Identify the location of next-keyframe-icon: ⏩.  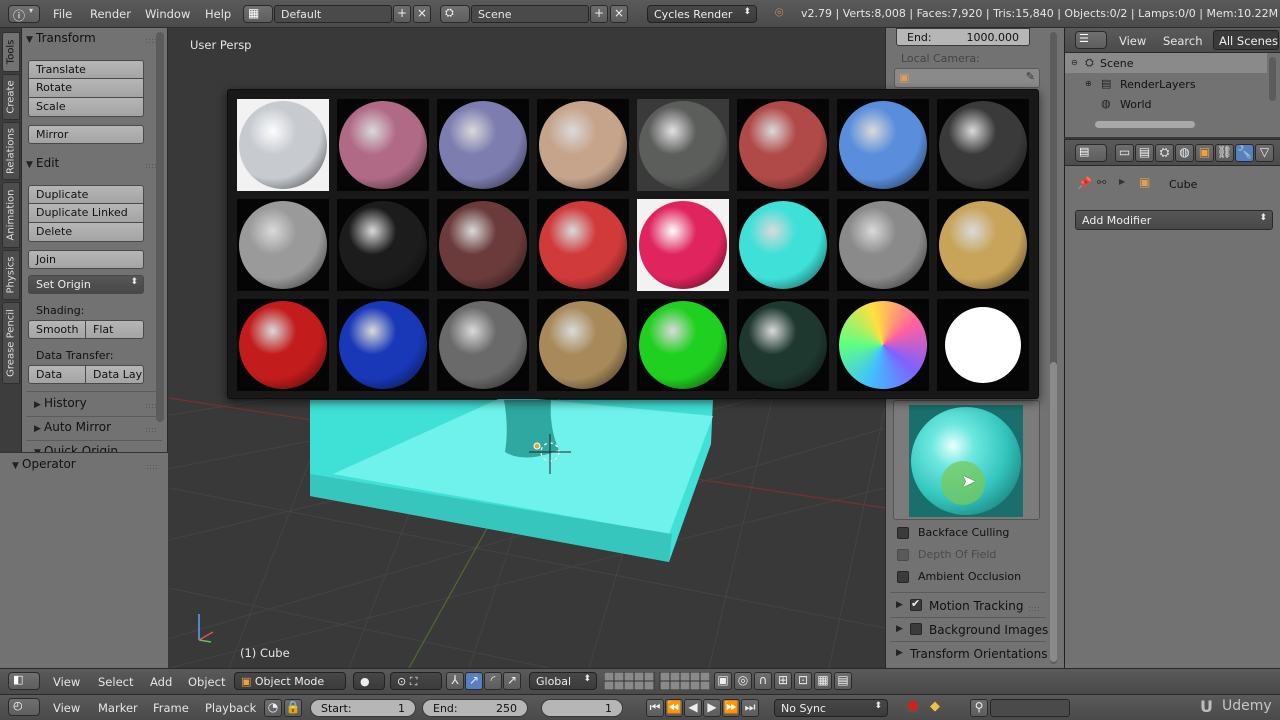
(731, 708).